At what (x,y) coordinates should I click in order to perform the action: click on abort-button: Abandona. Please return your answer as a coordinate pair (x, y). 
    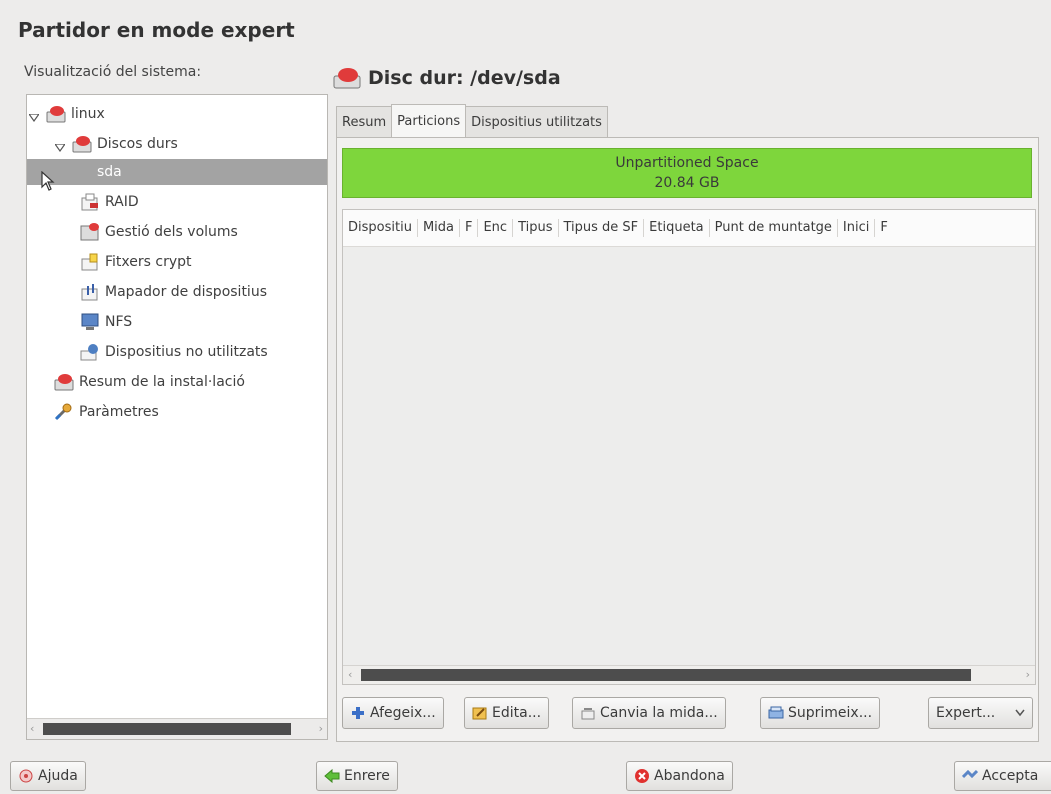
    Looking at the image, I should click on (679, 776).